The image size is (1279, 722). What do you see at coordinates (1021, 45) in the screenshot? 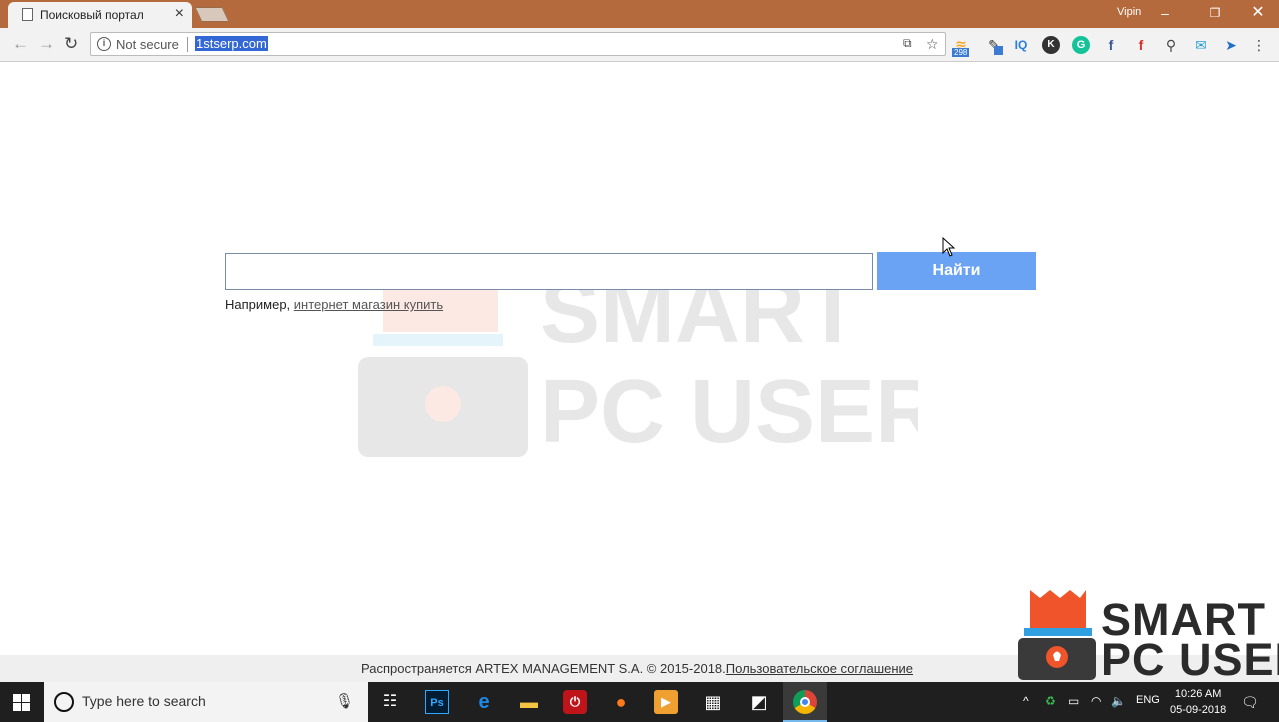
I see `iq-extension-icon: IQ` at bounding box center [1021, 45].